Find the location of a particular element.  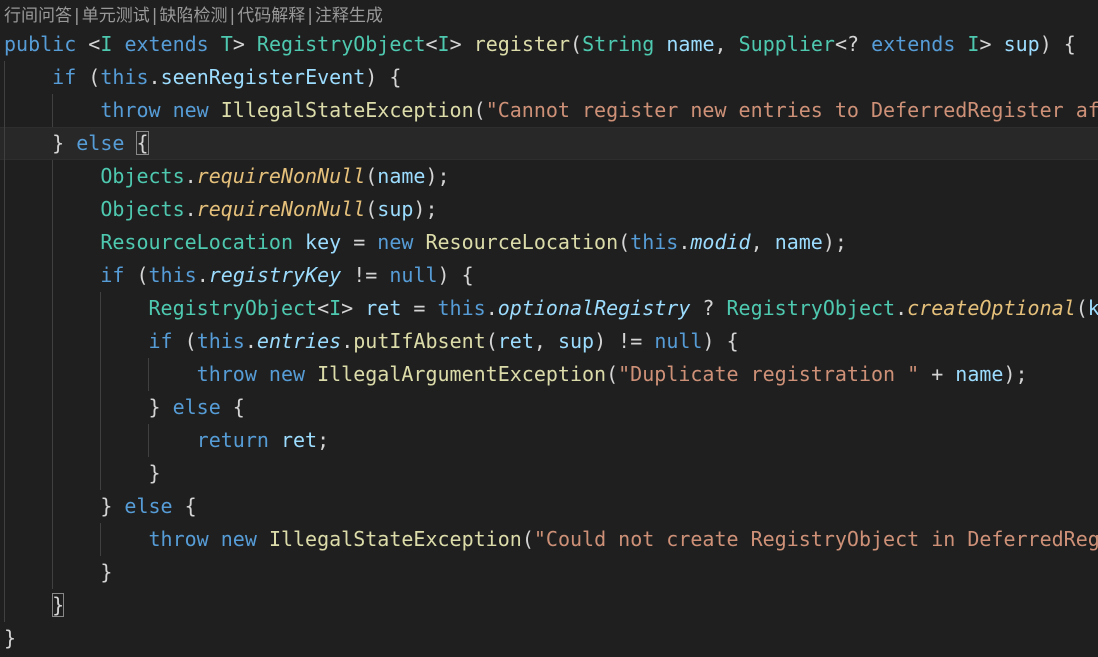

code-line: return ret; is located at coordinates (549, 440).